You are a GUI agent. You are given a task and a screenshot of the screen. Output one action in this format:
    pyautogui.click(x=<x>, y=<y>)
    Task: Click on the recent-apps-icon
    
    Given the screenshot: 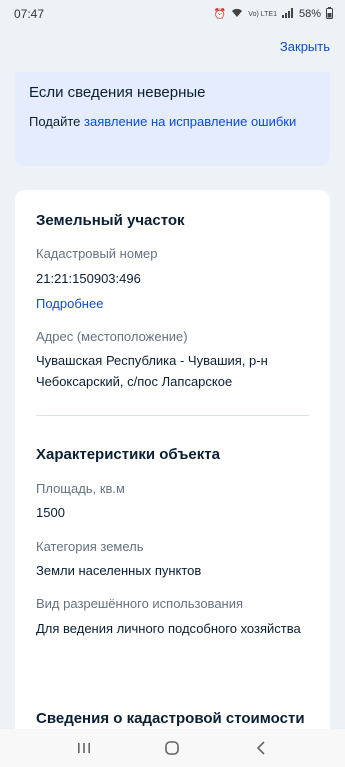 What is the action you would take?
    pyautogui.click(x=84, y=748)
    